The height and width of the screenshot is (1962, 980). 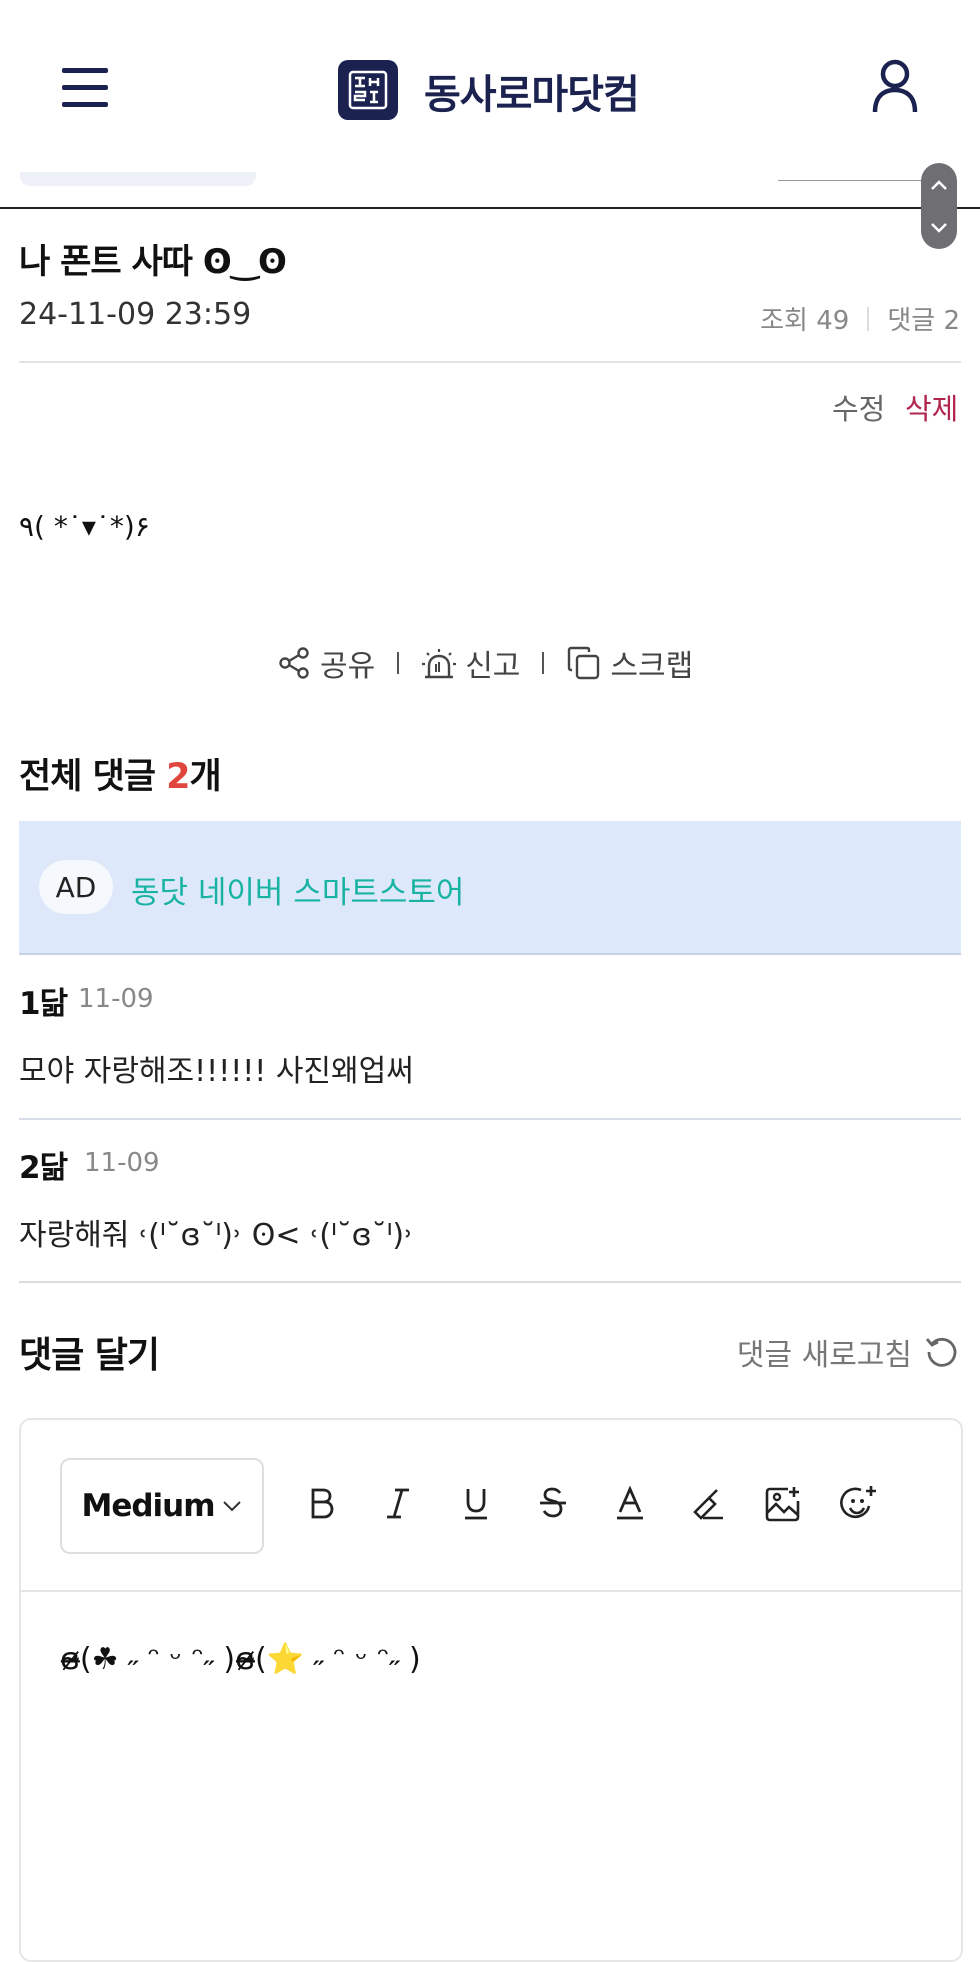 I want to click on post-stats: 조회 49 댓글 2, so click(x=860, y=318).